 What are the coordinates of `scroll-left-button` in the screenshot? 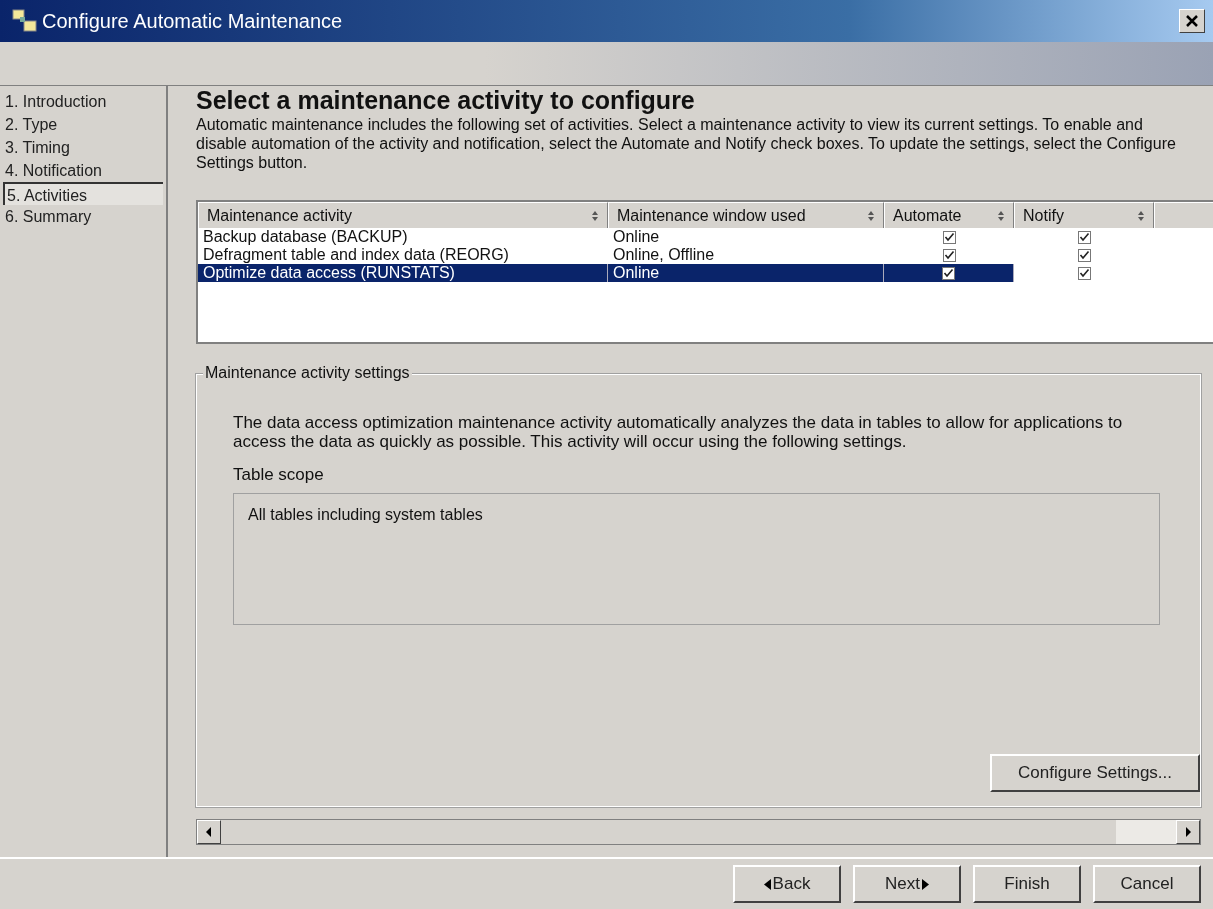 It's located at (209, 832).